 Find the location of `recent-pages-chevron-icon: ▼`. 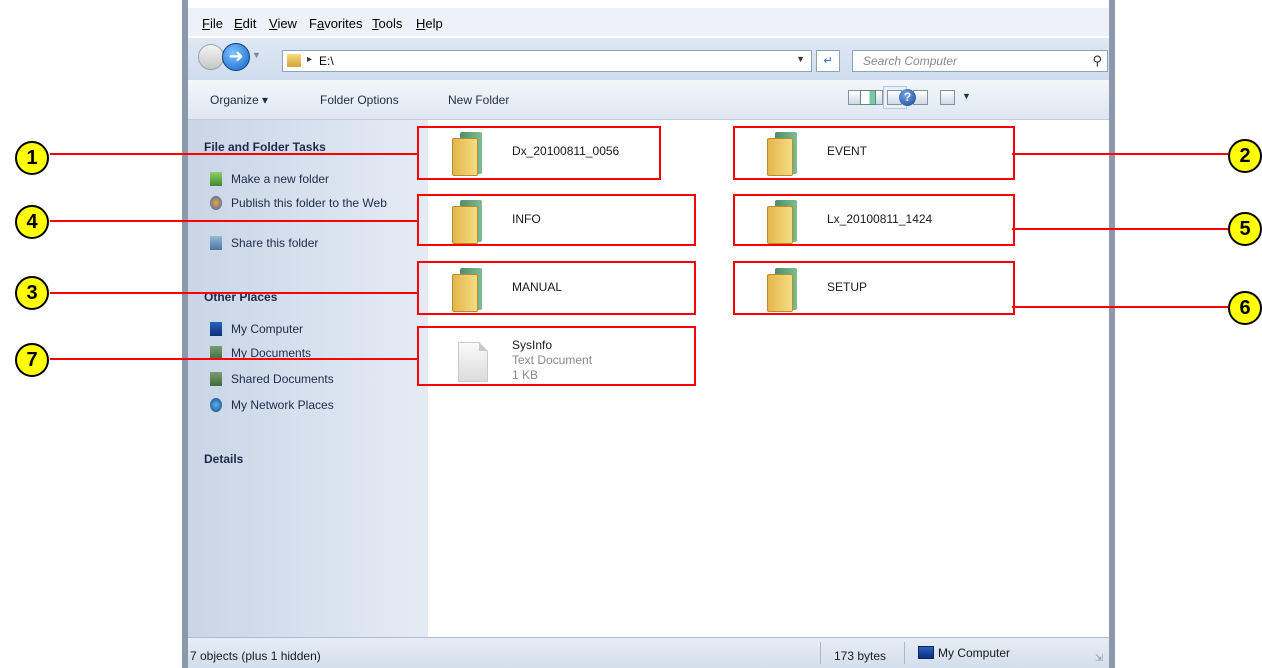

recent-pages-chevron-icon: ▼ is located at coordinates (256, 55).